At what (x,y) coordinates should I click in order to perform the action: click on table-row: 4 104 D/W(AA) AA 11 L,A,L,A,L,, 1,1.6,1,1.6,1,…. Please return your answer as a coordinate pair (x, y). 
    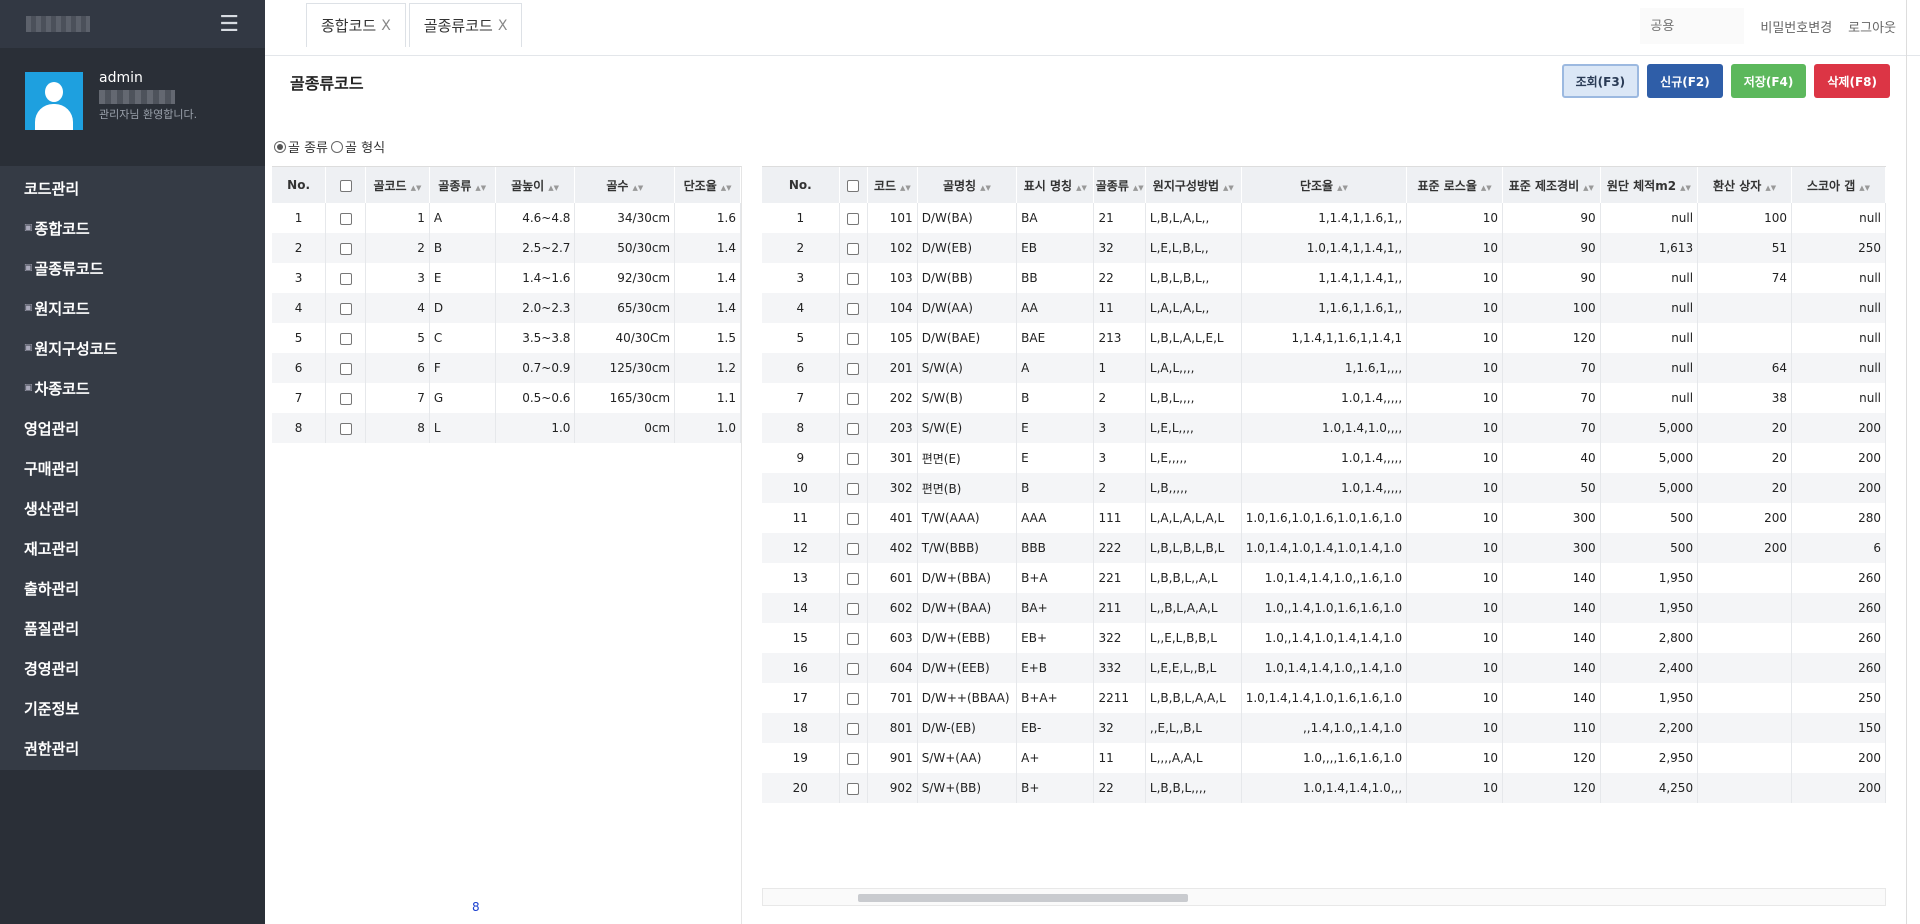
    Looking at the image, I should click on (1324, 308).